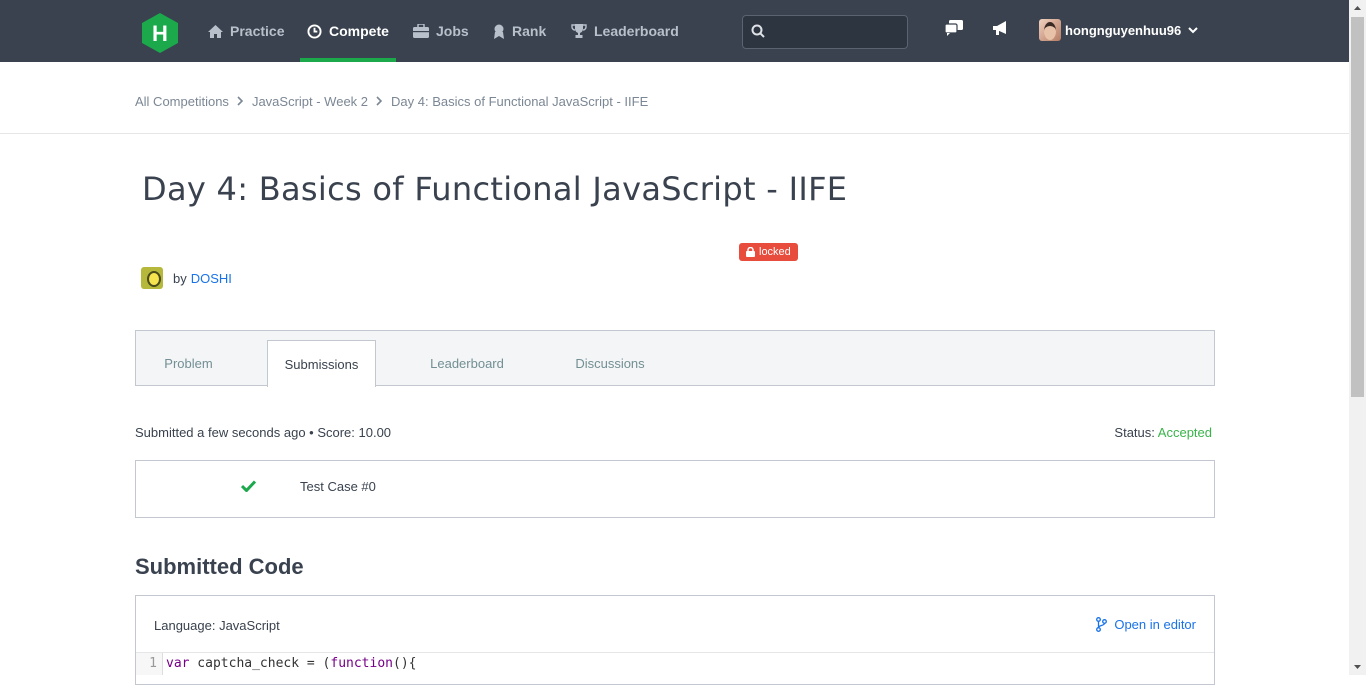  I want to click on test-case-list: Test Case #0, so click(675, 489).